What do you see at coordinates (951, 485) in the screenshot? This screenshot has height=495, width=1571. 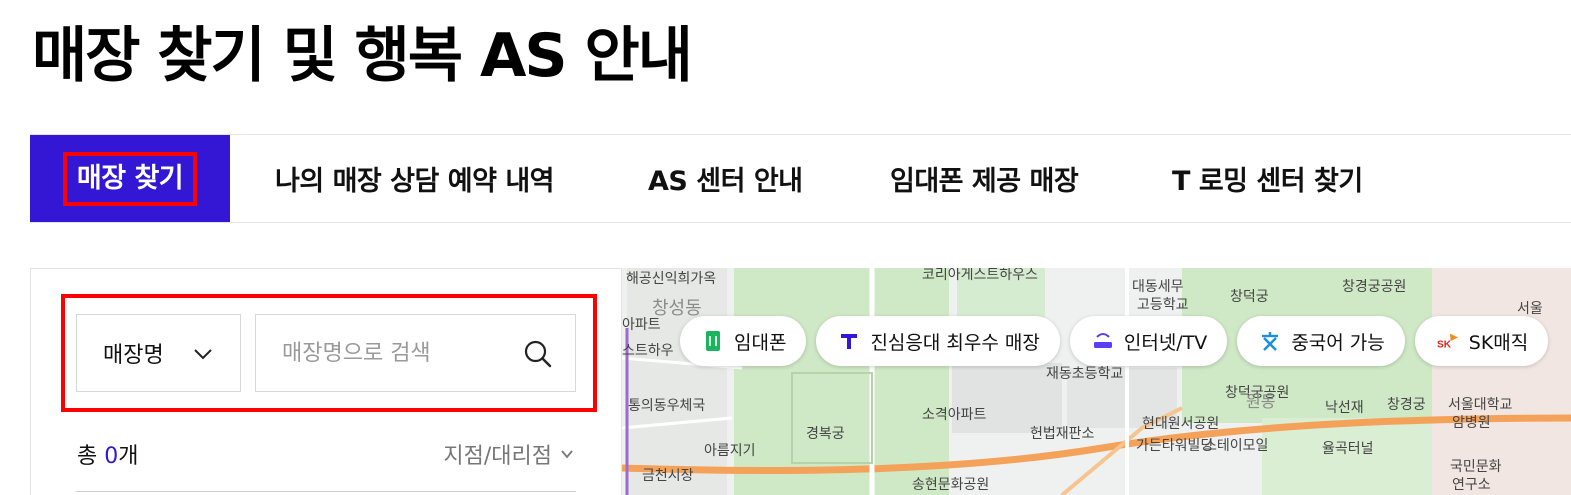 I see `map-label: 송현문화공원` at bounding box center [951, 485].